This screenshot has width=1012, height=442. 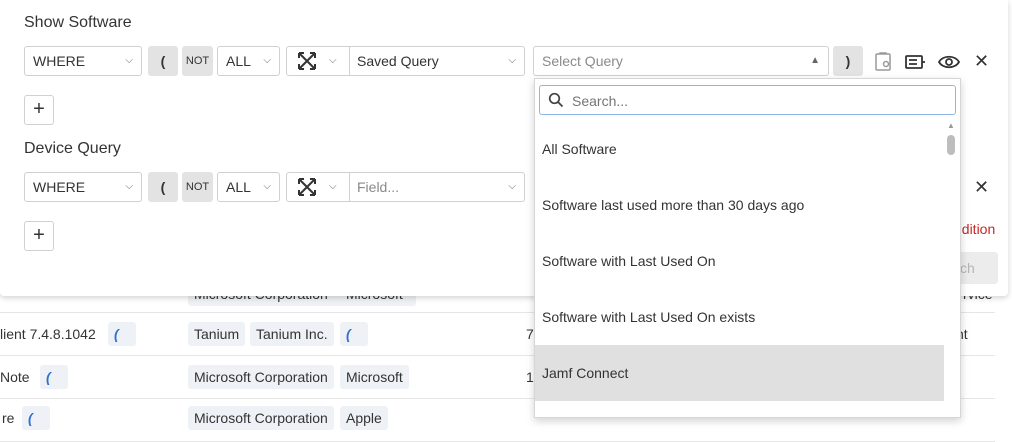 What do you see at coordinates (739, 205) in the screenshot?
I see `dropdown-item: Software last used more than 30 days ago` at bounding box center [739, 205].